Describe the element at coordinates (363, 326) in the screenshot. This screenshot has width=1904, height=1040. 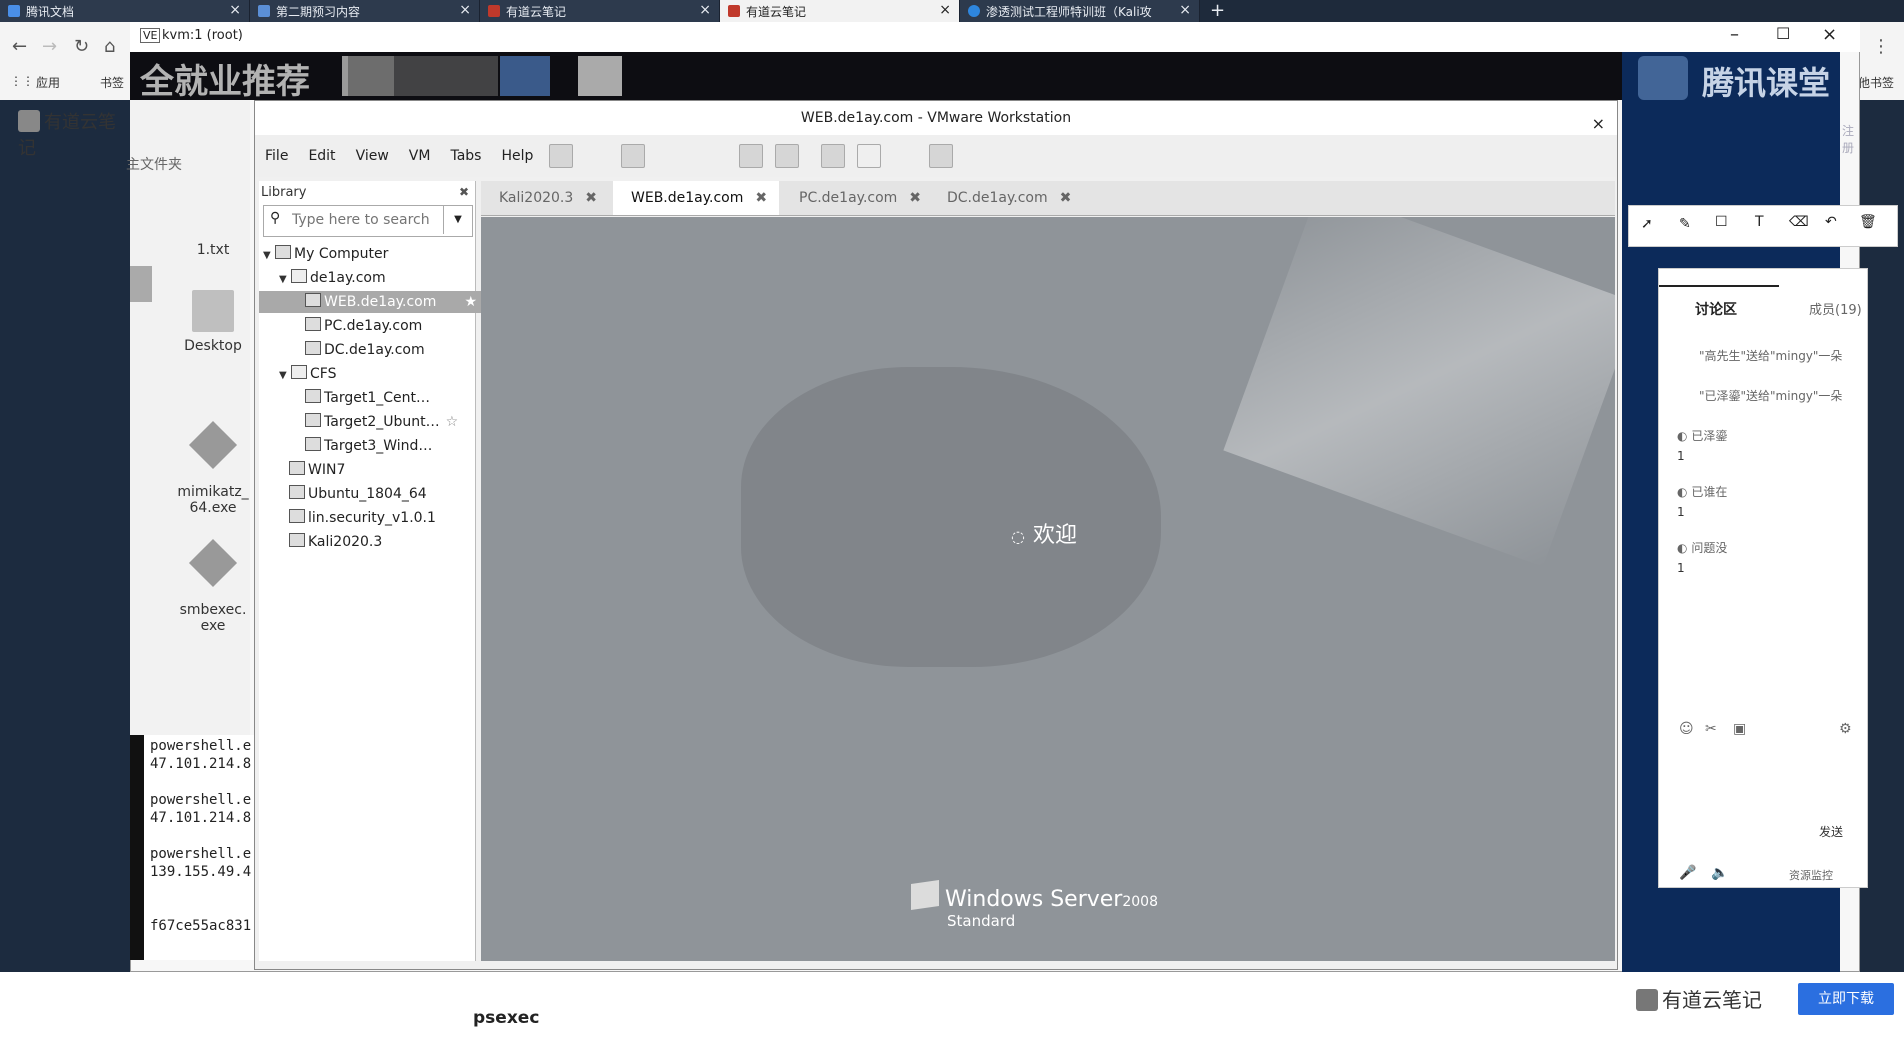
I see `tree-vm-pc: PC.de1ay.com` at that location.